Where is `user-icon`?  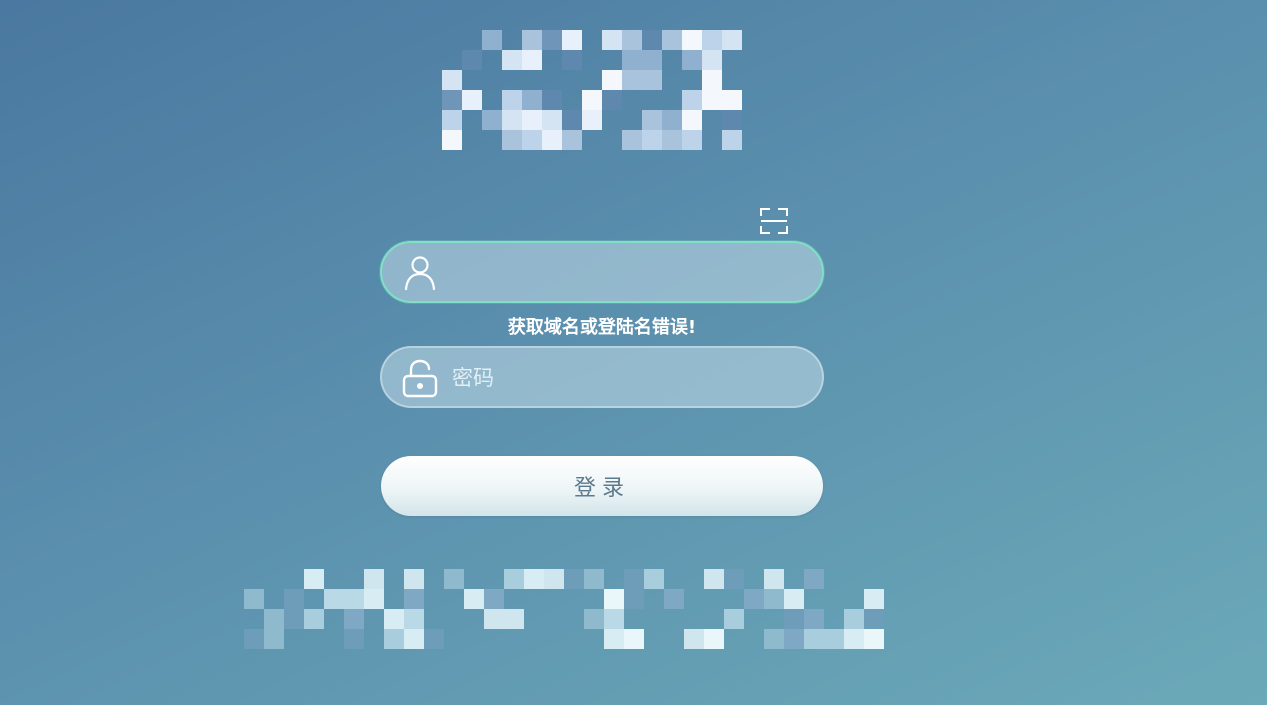
user-icon is located at coordinates (420, 273).